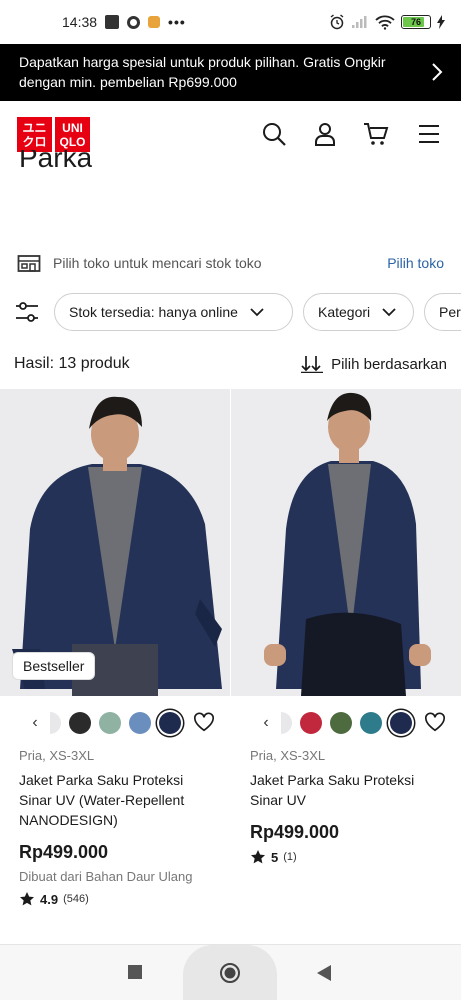  What do you see at coordinates (341, 723) in the screenshot?
I see `swatch-olive` at bounding box center [341, 723].